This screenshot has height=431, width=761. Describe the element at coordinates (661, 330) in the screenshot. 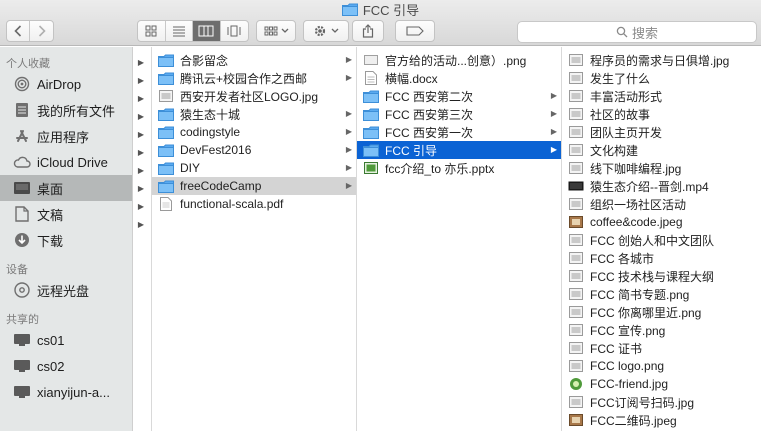

I see `file-row: FCC 宣传.png` at that location.